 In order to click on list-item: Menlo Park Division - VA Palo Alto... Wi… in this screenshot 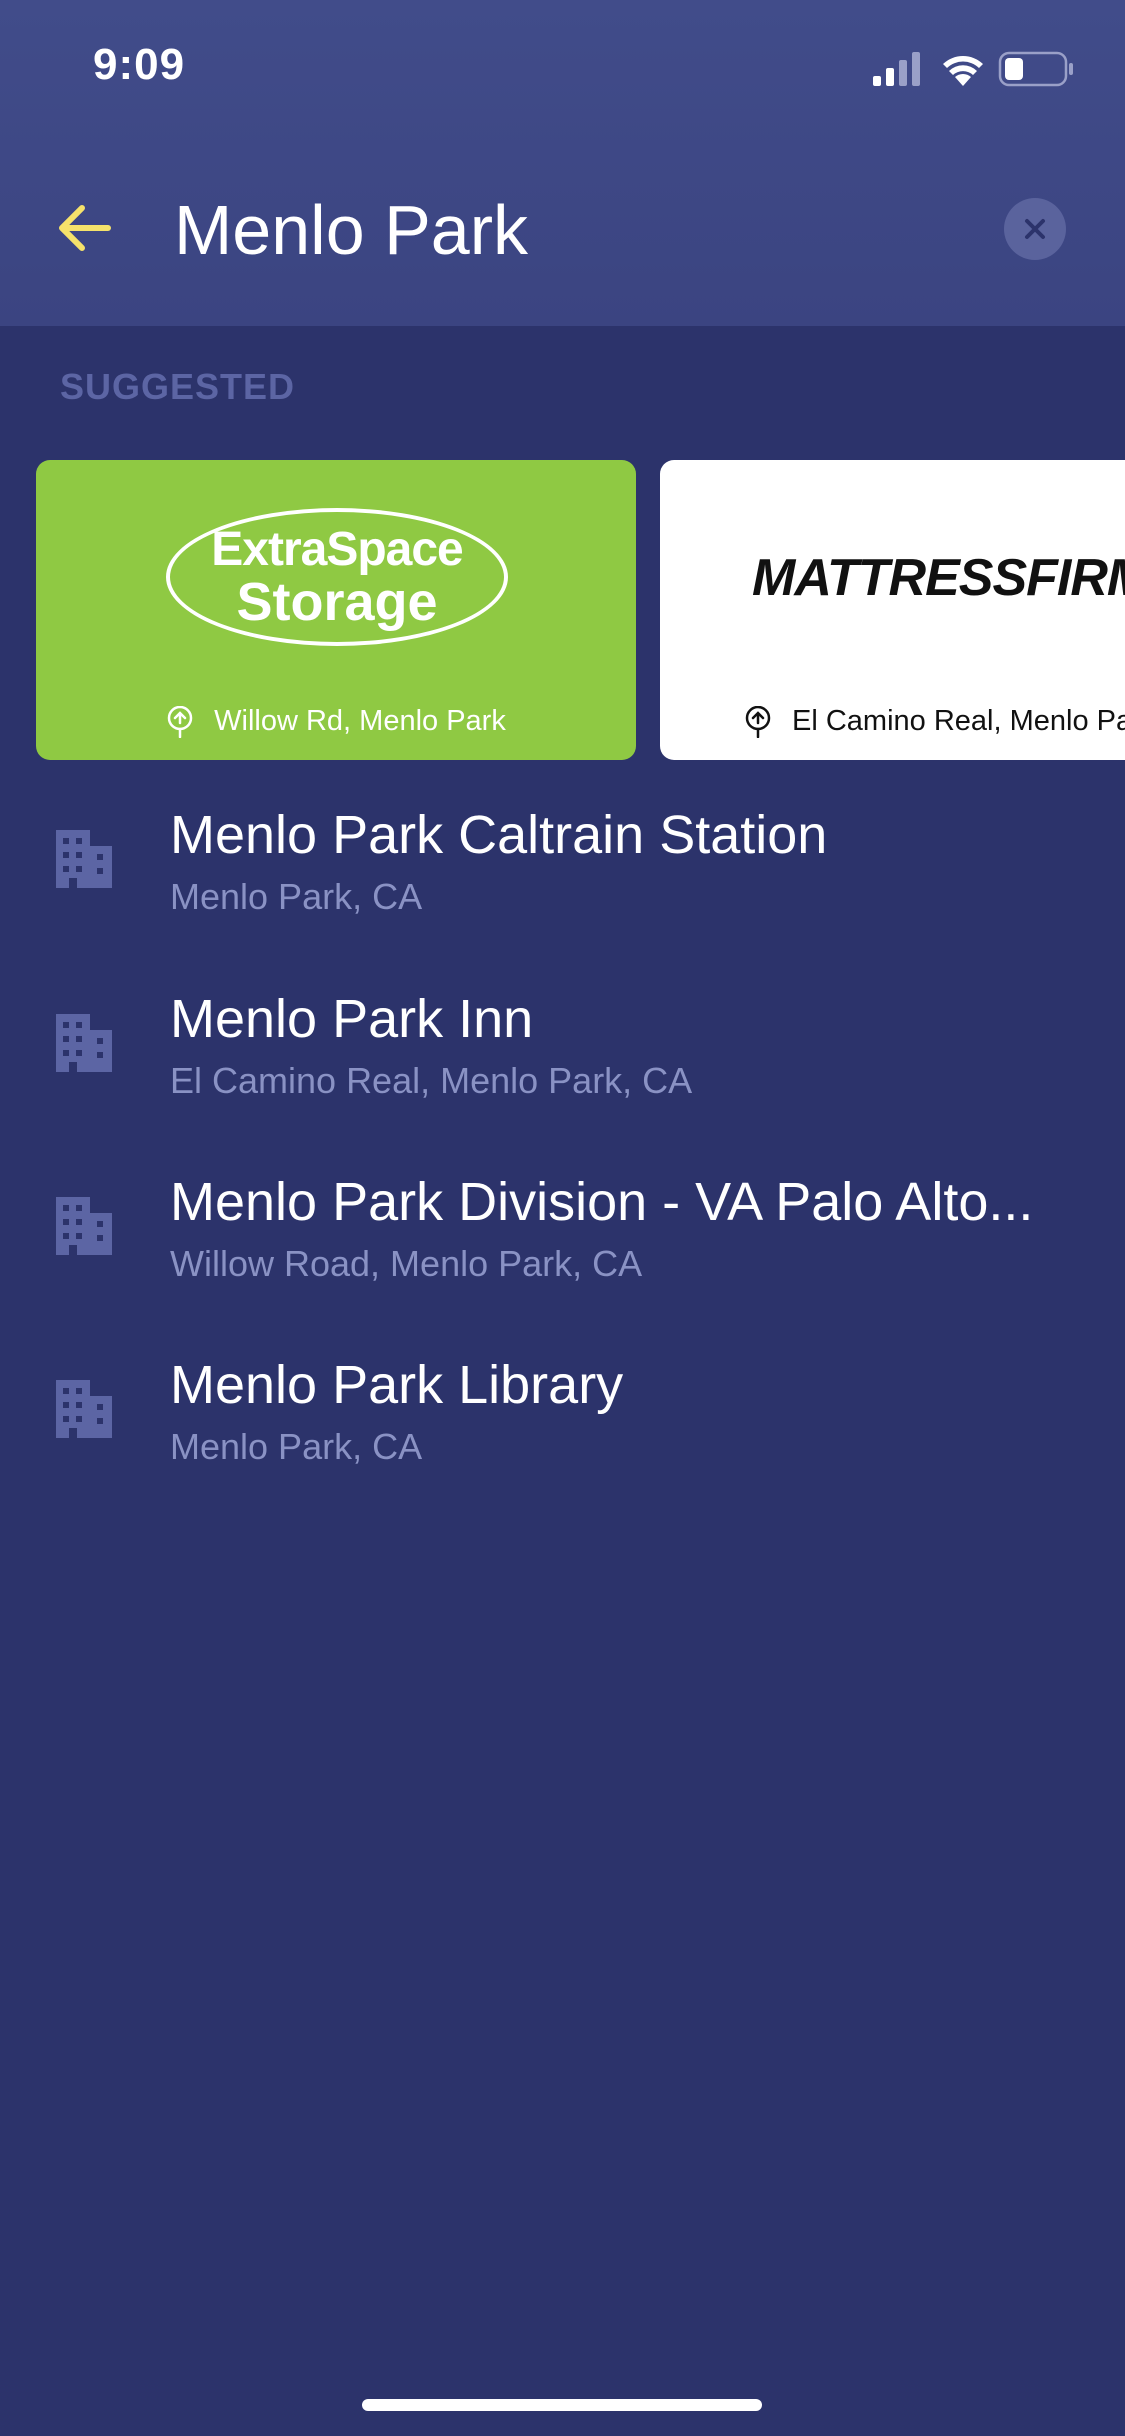, I will do `click(562, 1251)`.